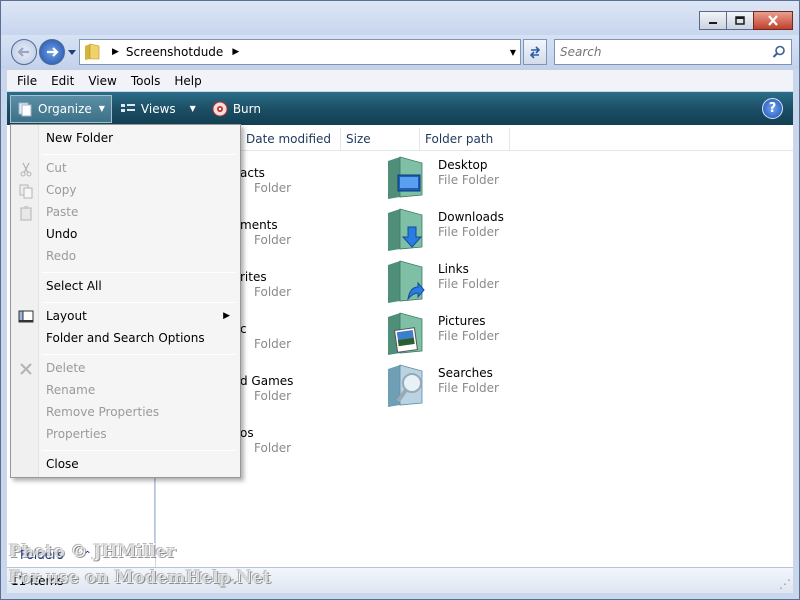 Image resolution: width=800 pixels, height=600 pixels. Describe the element at coordinates (125, 287) in the screenshot. I see `menu-item-select-all: Select All` at that location.